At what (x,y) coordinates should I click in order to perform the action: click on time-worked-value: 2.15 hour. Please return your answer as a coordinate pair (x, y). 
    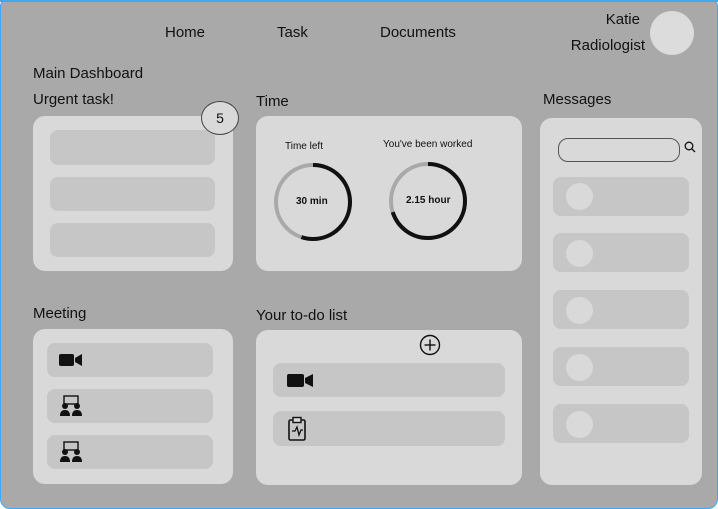
    Looking at the image, I should click on (428, 200).